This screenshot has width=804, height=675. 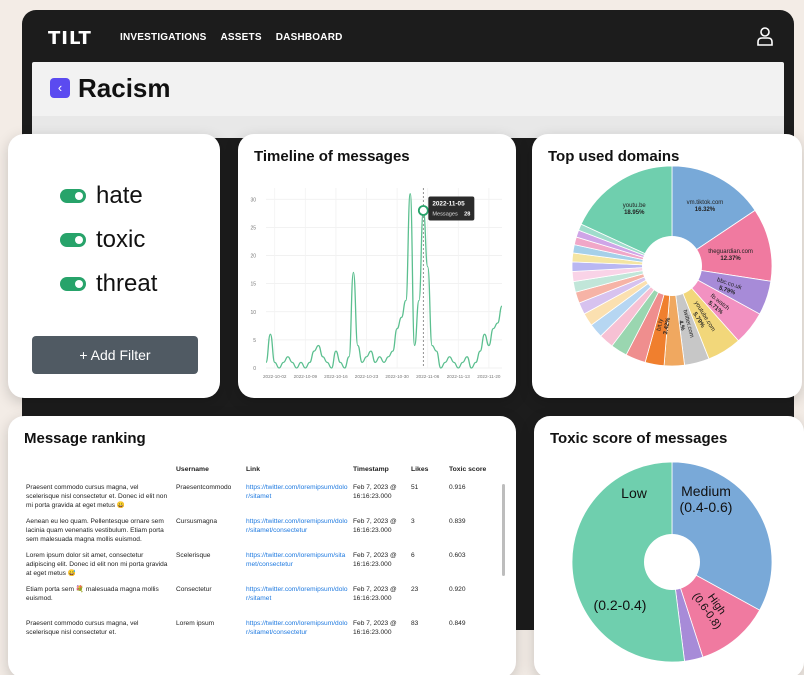 What do you see at coordinates (470, 474) in the screenshot?
I see `column-header: Toxic score` at bounding box center [470, 474].